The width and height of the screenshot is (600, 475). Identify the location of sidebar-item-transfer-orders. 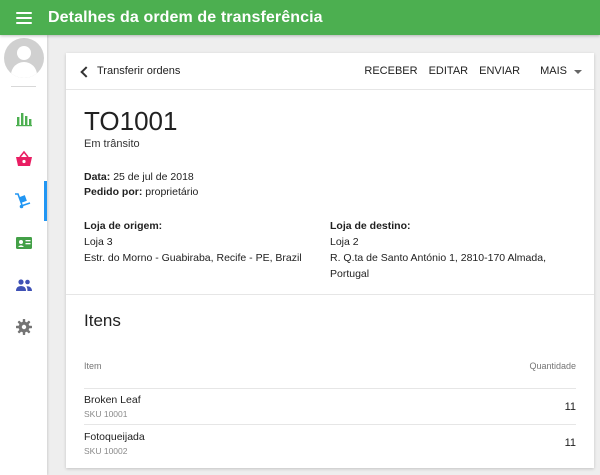
(23, 201).